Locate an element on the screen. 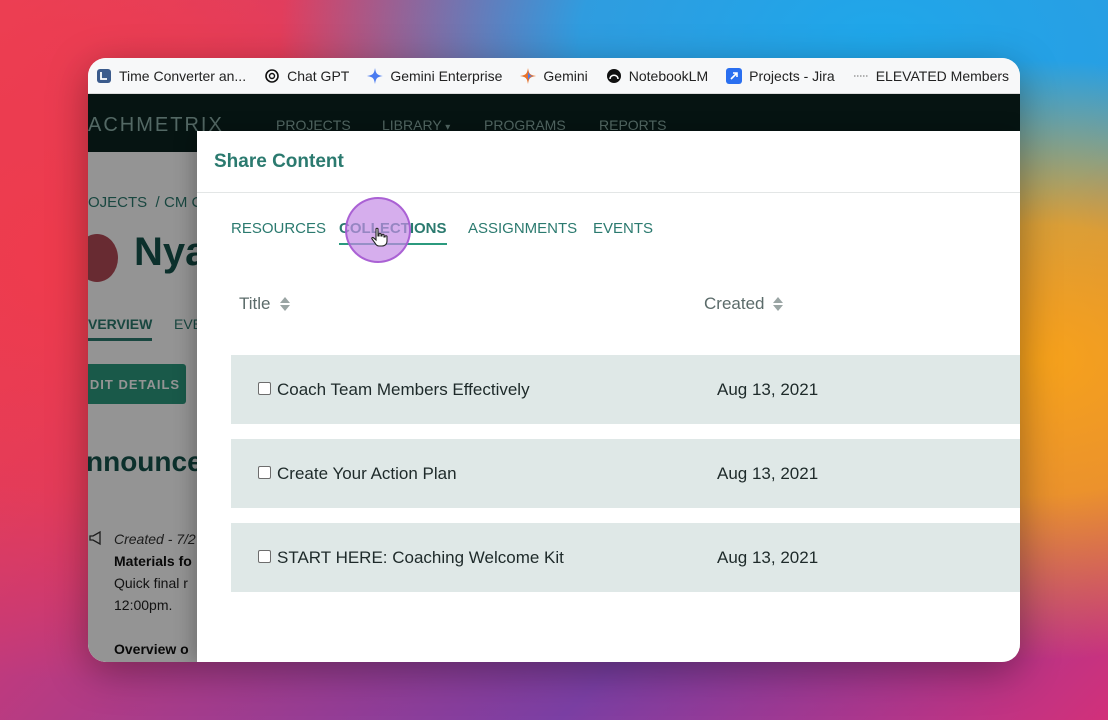 The height and width of the screenshot is (720, 1108). dotted-line-icon is located at coordinates (861, 76).